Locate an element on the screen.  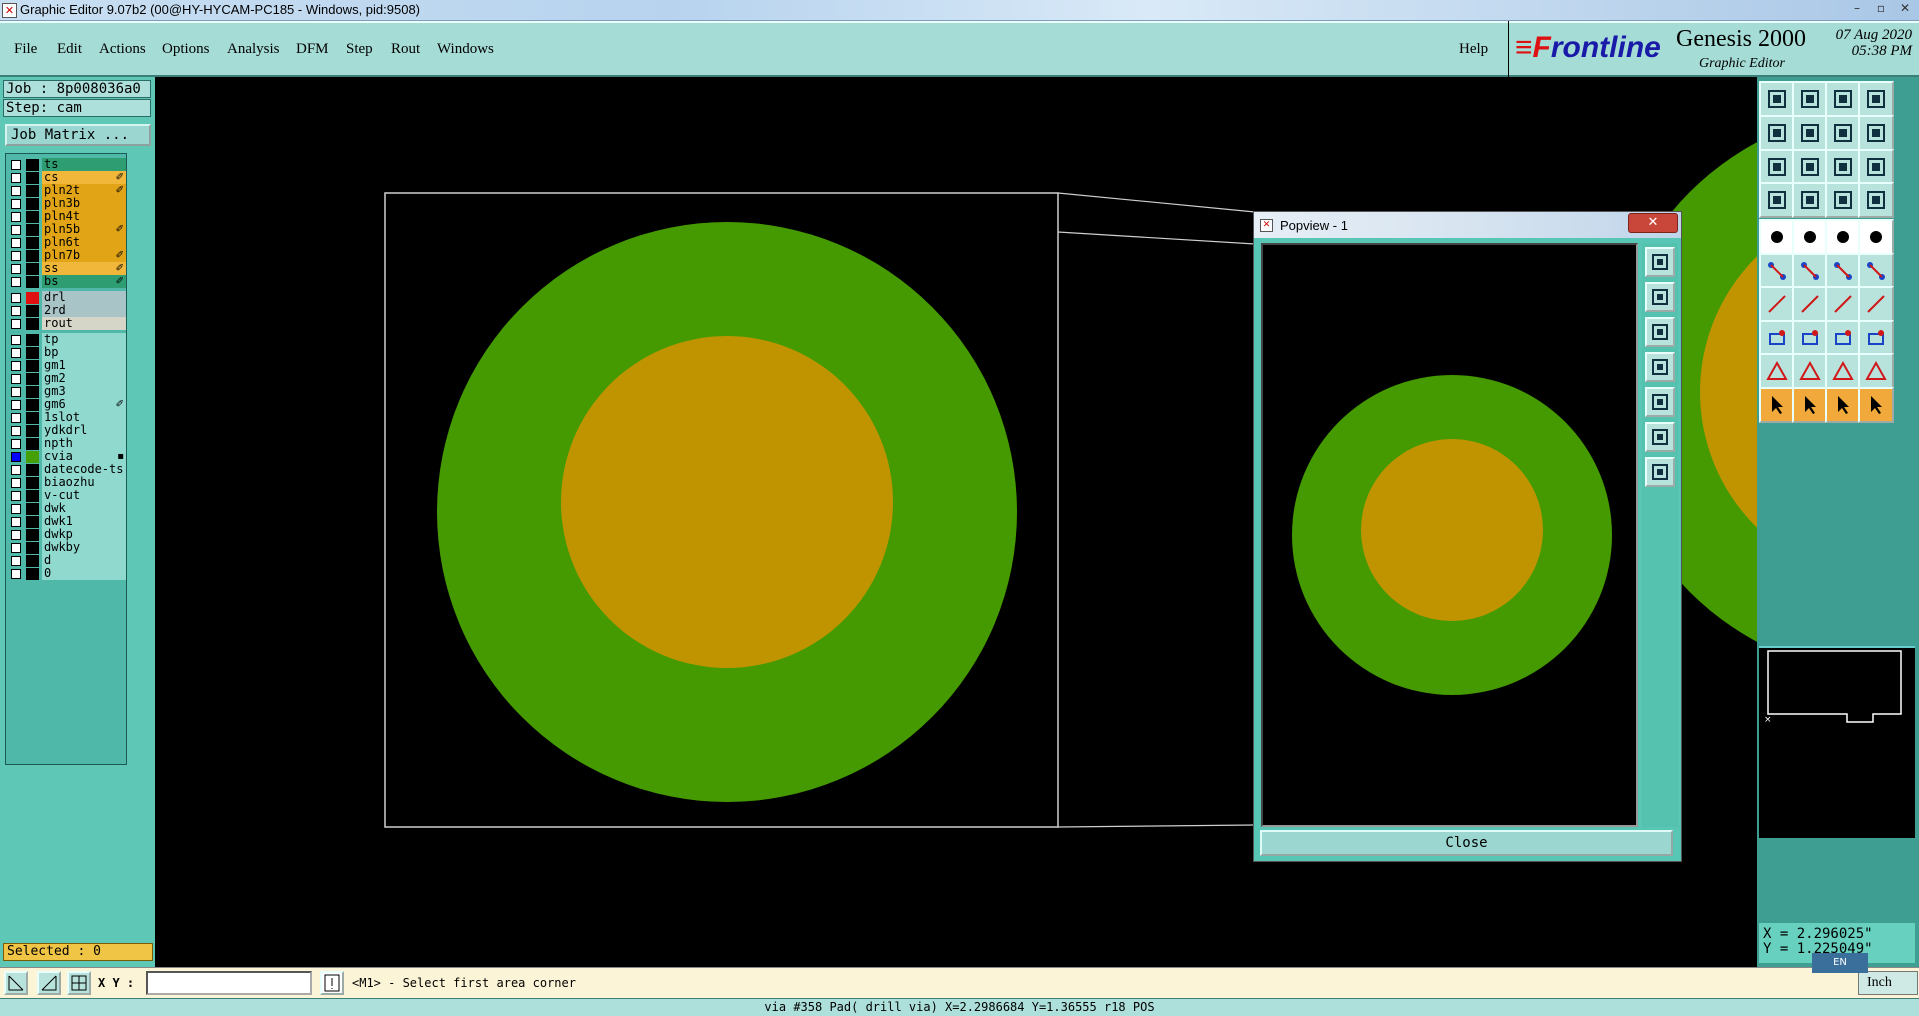
pad-add-icon is located at coordinates (1777, 237).